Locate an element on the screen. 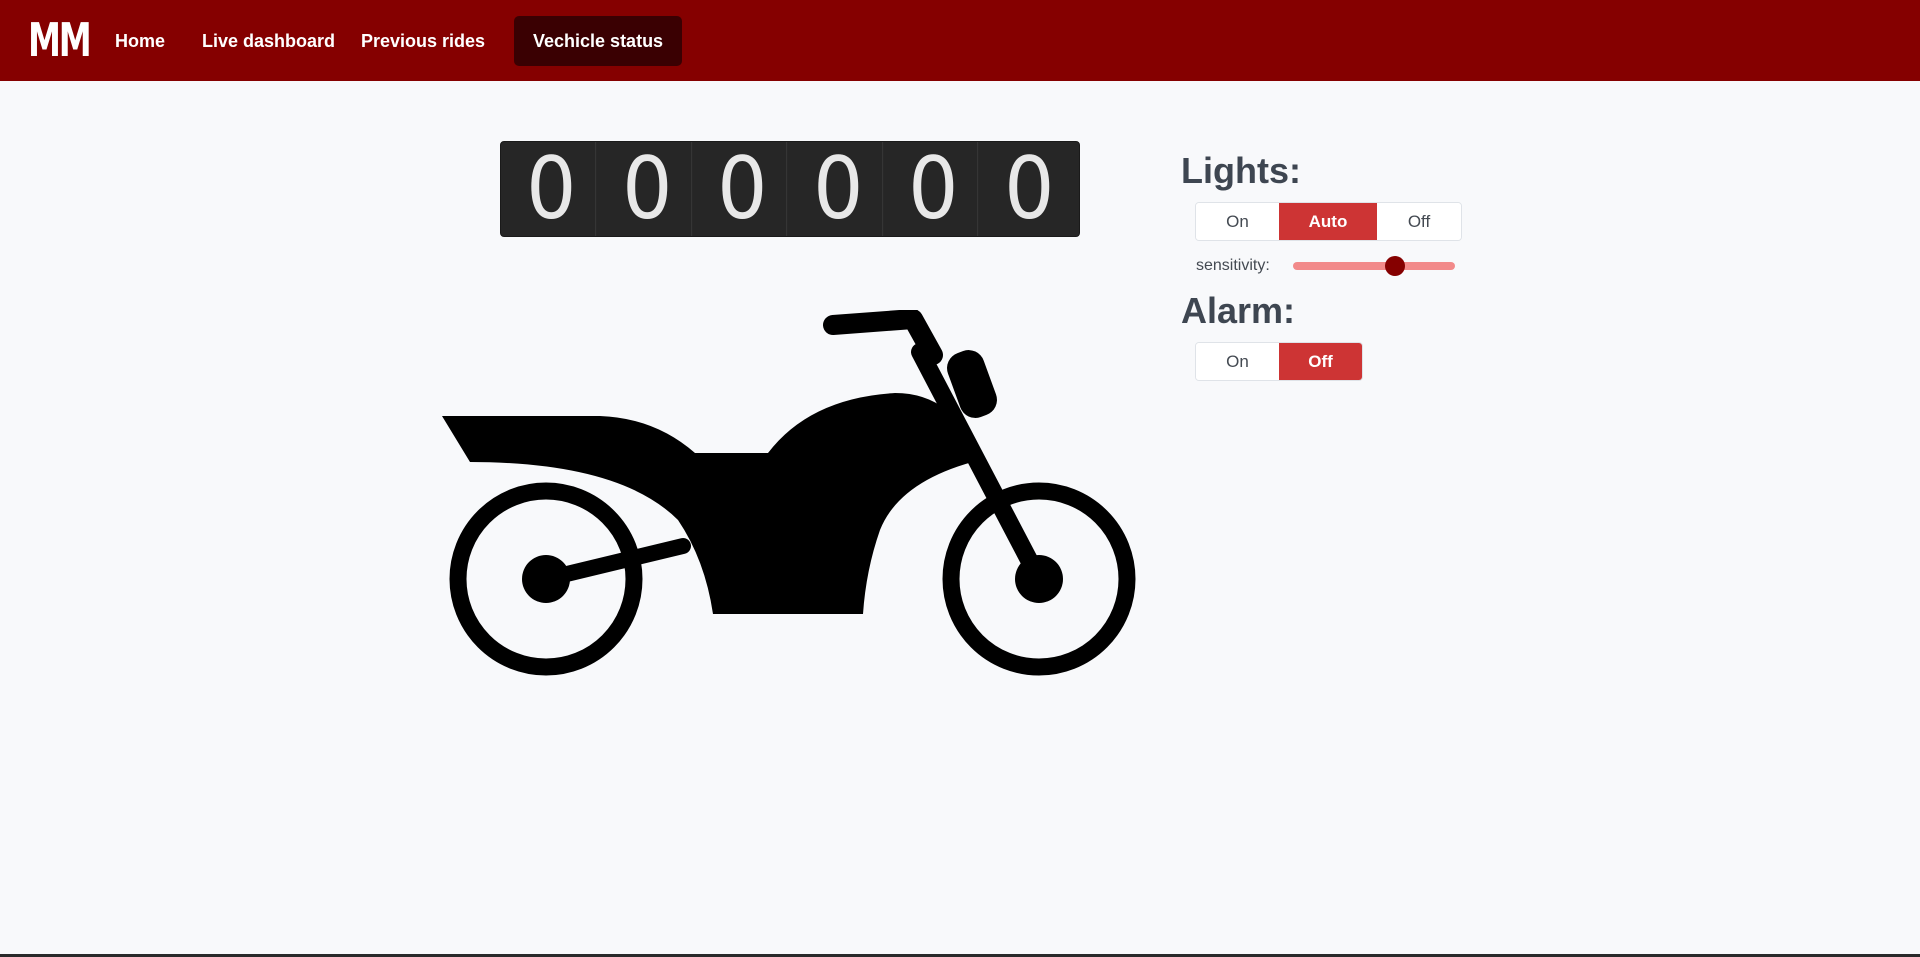 This screenshot has width=1920, height=957. alarm-toggle: On Off is located at coordinates (1279, 361).